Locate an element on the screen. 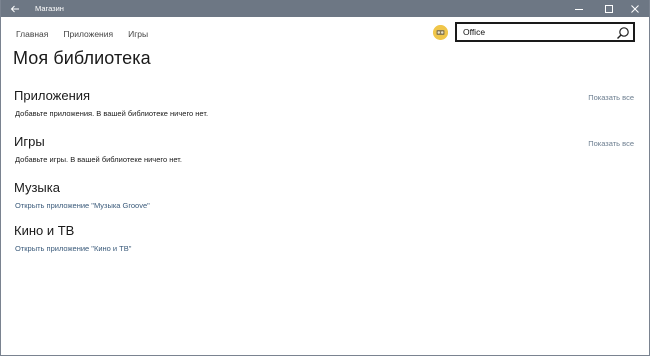 The image size is (650, 356). top-nav: Главная Приложения Игры is located at coordinates (82, 34).